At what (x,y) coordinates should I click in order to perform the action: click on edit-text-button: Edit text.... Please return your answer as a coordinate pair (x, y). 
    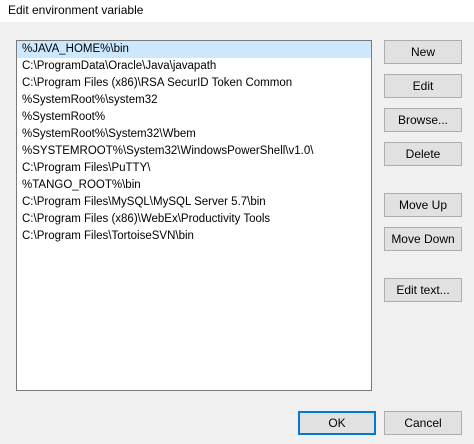
    Looking at the image, I should click on (423, 290).